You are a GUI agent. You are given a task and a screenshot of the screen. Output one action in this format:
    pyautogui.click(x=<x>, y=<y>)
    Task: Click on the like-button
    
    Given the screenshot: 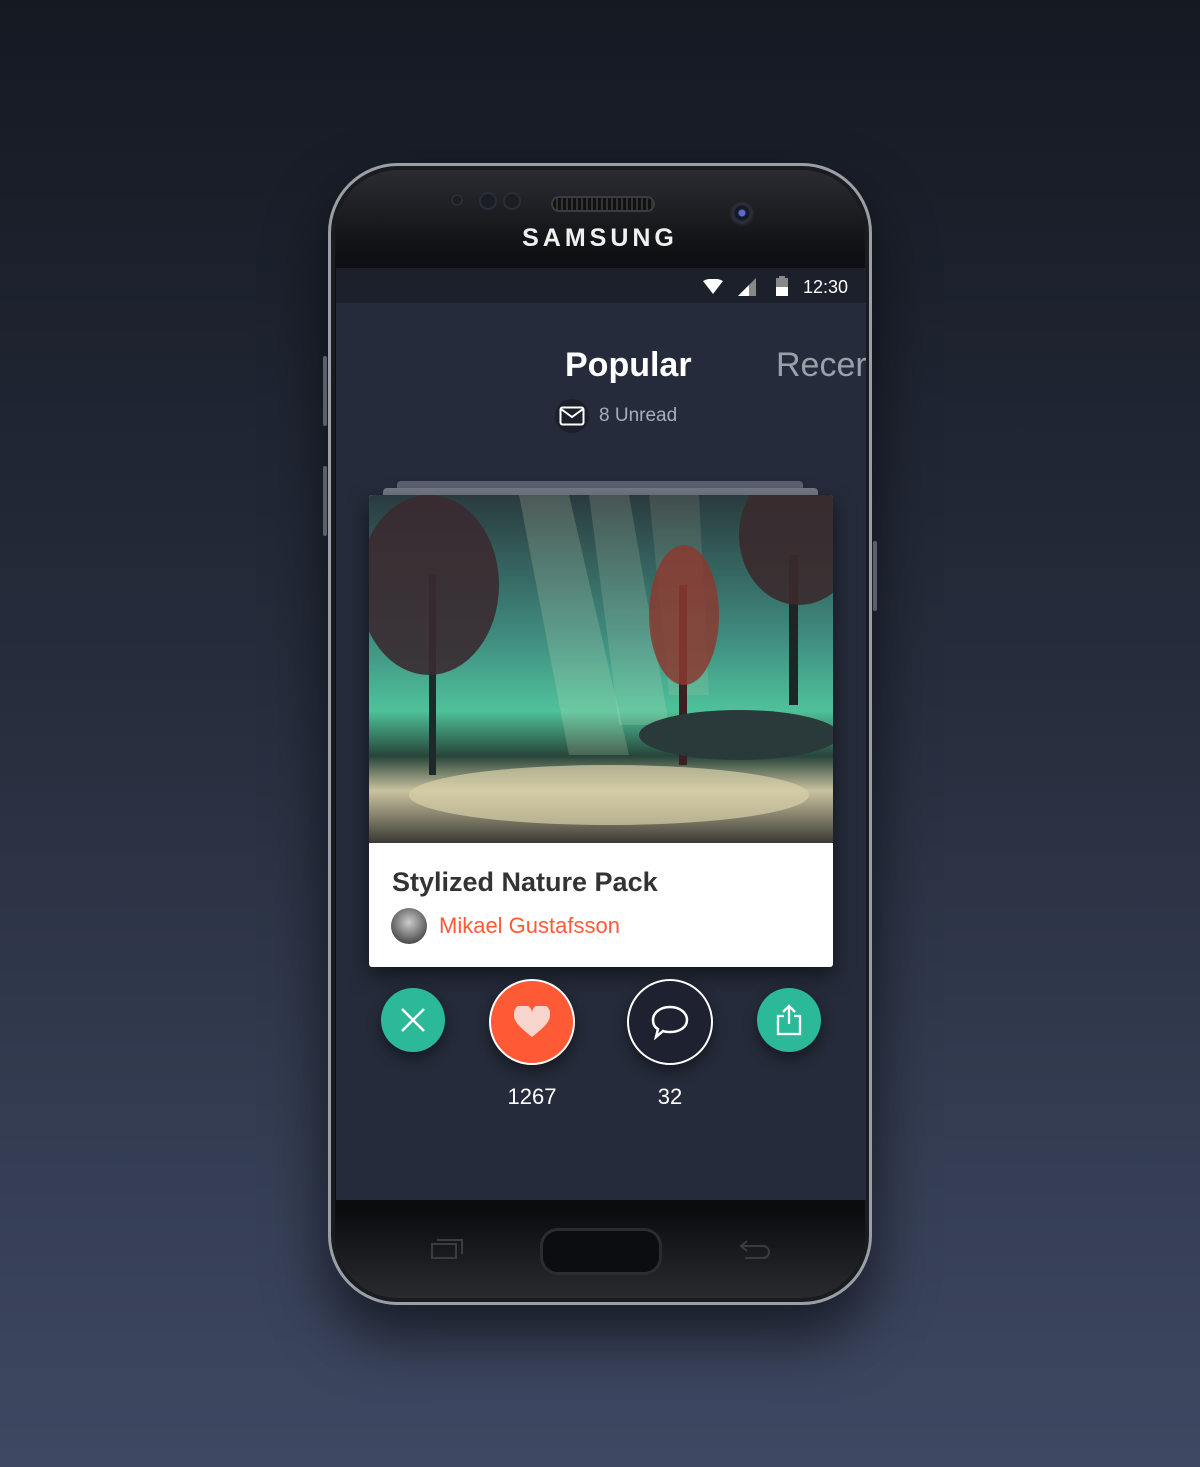 What is the action you would take?
    pyautogui.click(x=532, y=1022)
    